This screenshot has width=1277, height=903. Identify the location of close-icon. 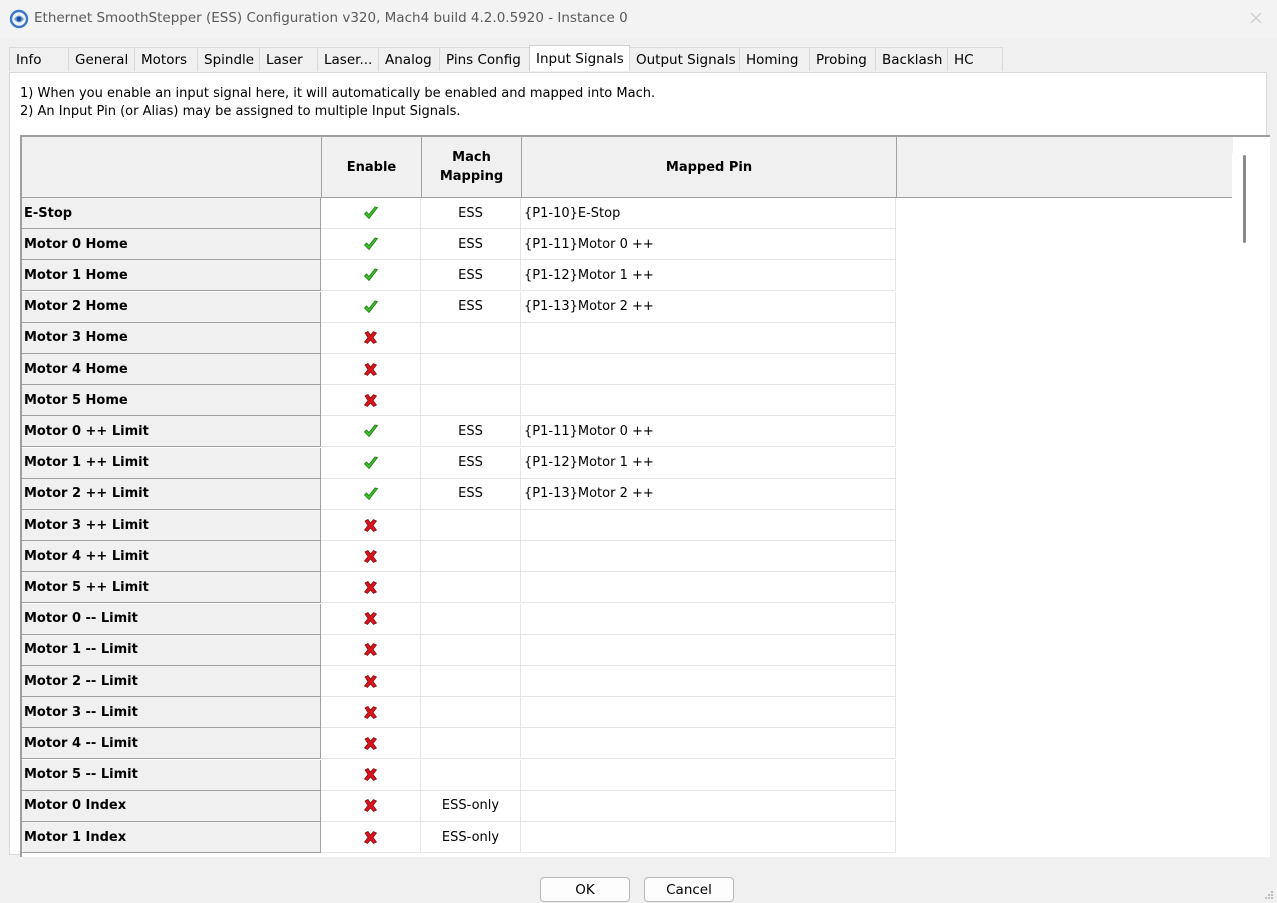
(1256, 18).